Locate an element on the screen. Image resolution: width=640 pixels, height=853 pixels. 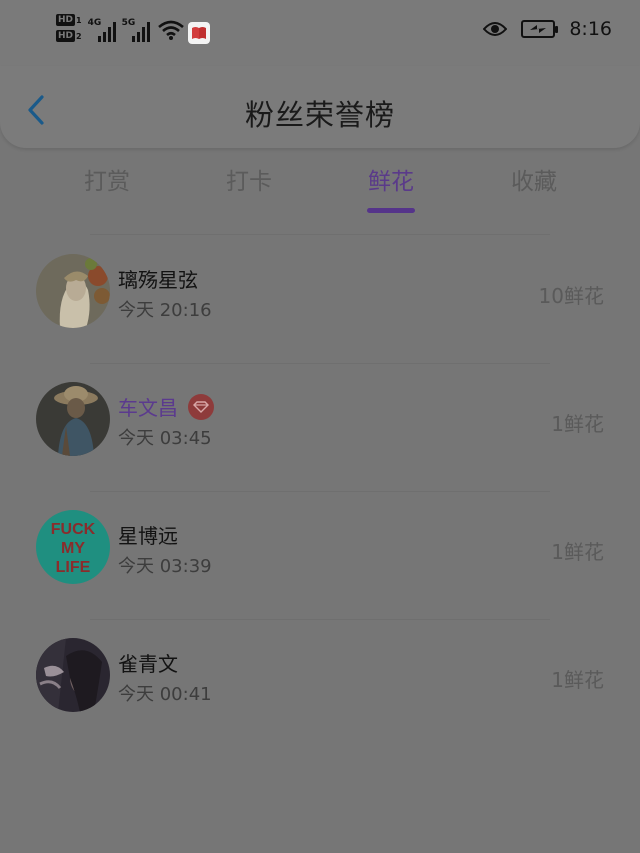
avatar-text: LIFE is located at coordinates (73, 567).